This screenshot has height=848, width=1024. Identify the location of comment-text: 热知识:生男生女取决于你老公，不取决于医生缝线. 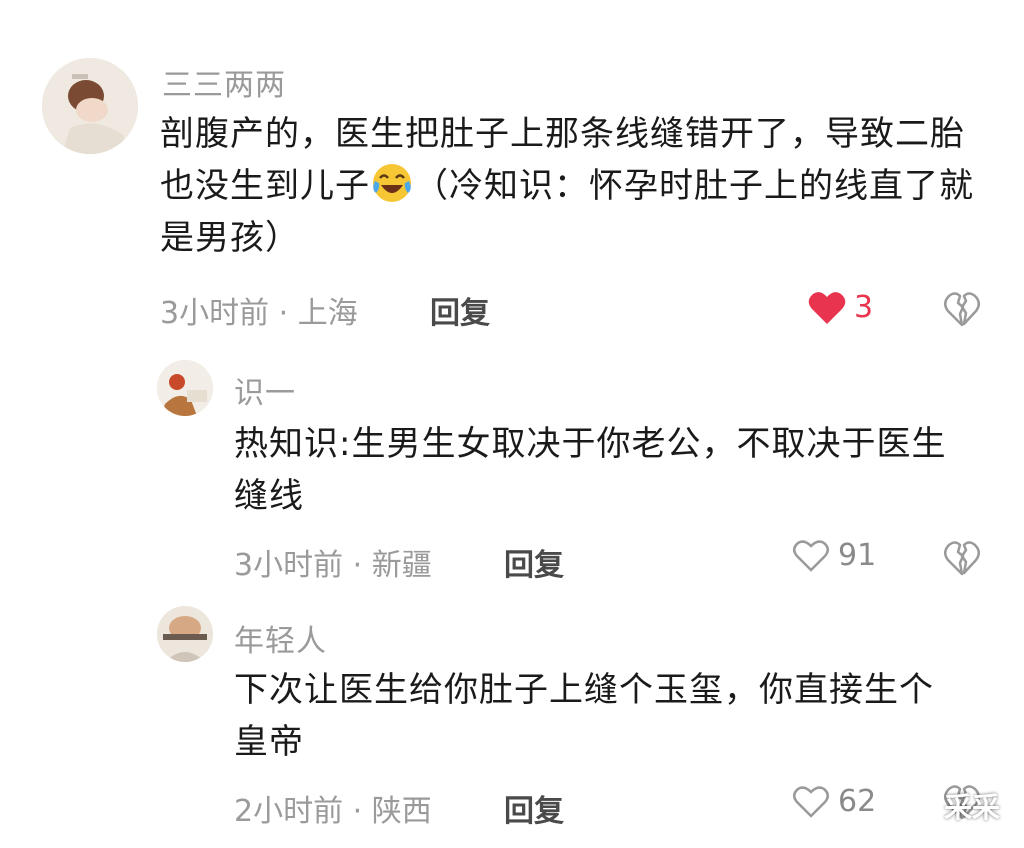
(590, 470).